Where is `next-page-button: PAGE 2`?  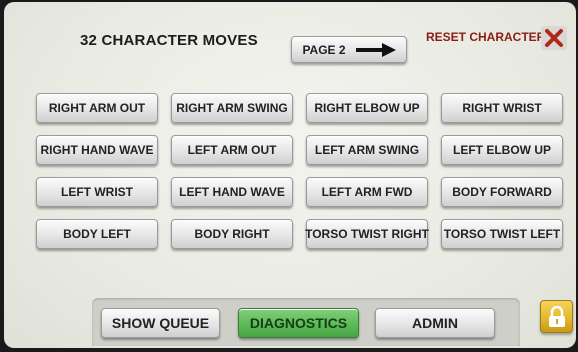 next-page-button: PAGE 2 is located at coordinates (349, 49).